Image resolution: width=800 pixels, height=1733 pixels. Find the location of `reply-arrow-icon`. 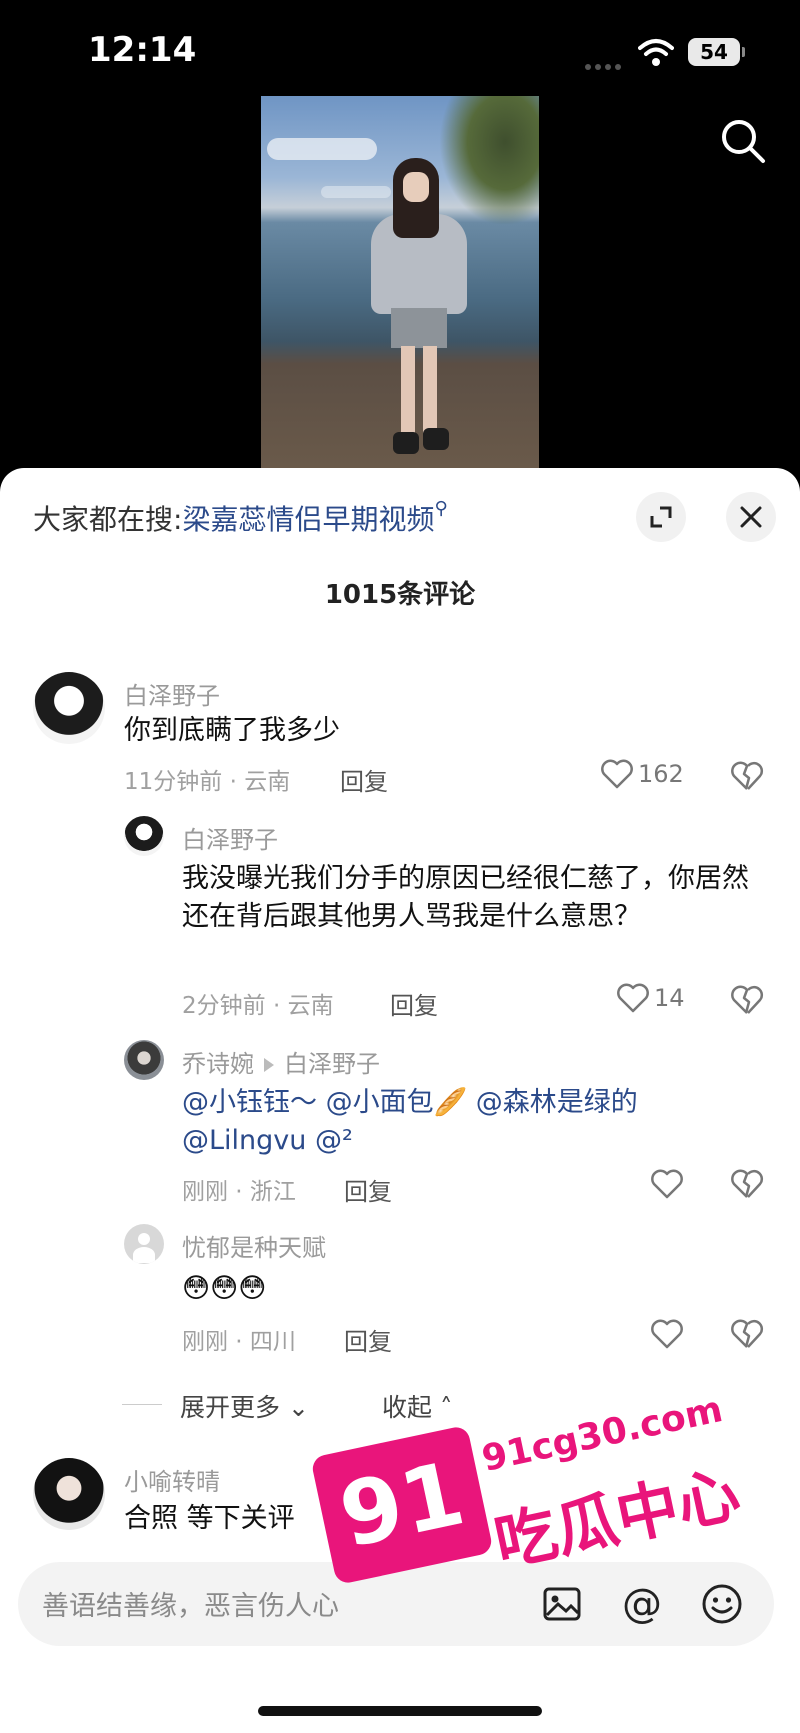

reply-arrow-icon is located at coordinates (269, 1065).